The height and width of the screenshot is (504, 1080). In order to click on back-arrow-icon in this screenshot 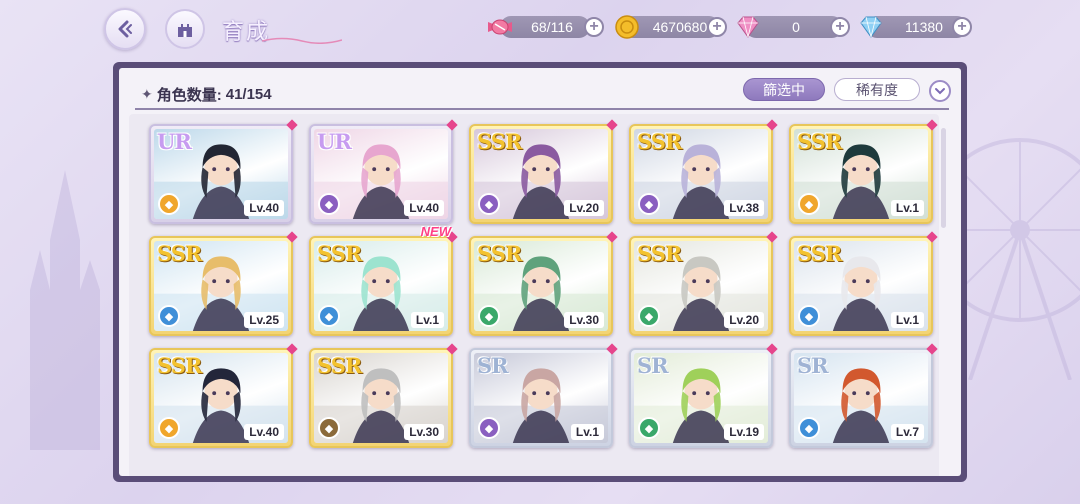, I will do `click(125, 29)`.